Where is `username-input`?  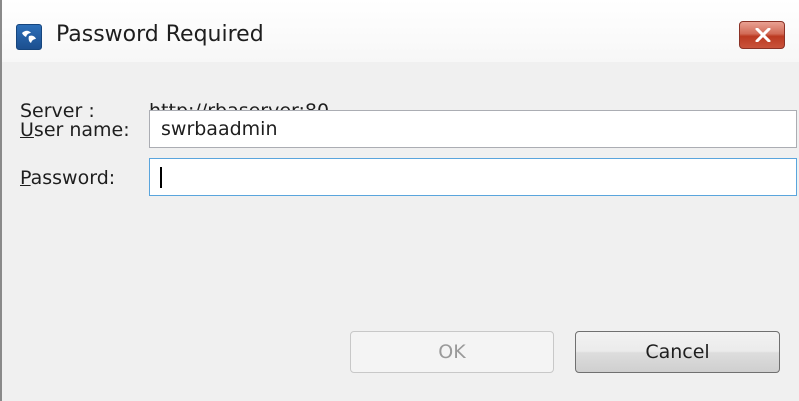
username-input is located at coordinates (473, 129).